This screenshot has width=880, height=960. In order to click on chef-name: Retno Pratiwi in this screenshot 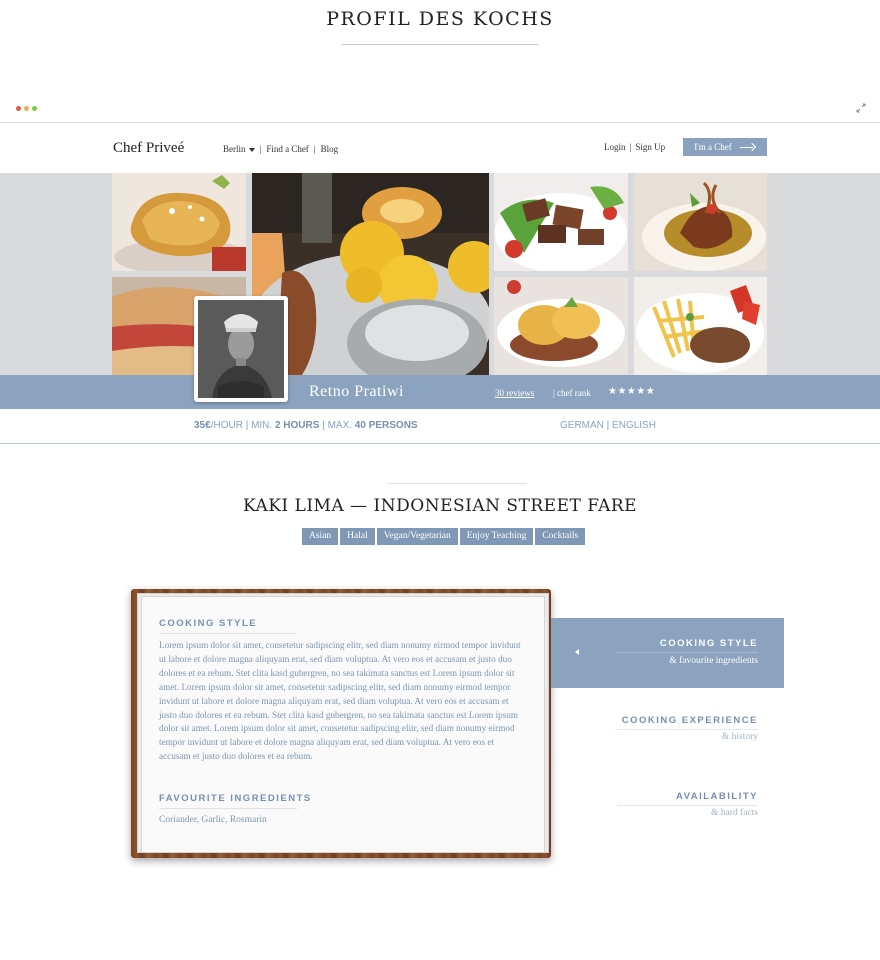, I will do `click(356, 391)`.